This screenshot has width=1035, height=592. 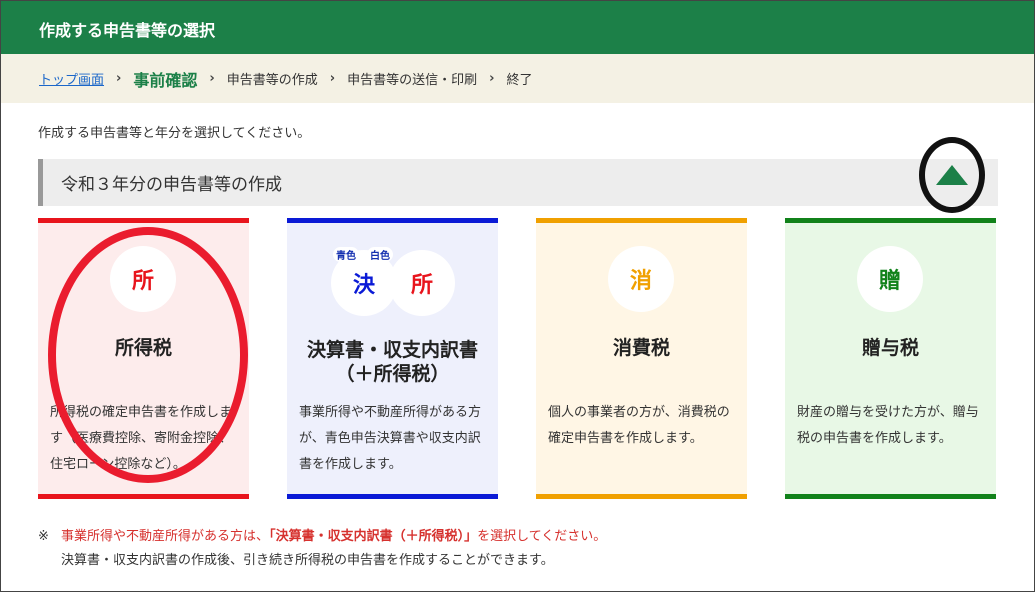 I want to click on card-subtitle: （＋所得税）, so click(x=392, y=374).